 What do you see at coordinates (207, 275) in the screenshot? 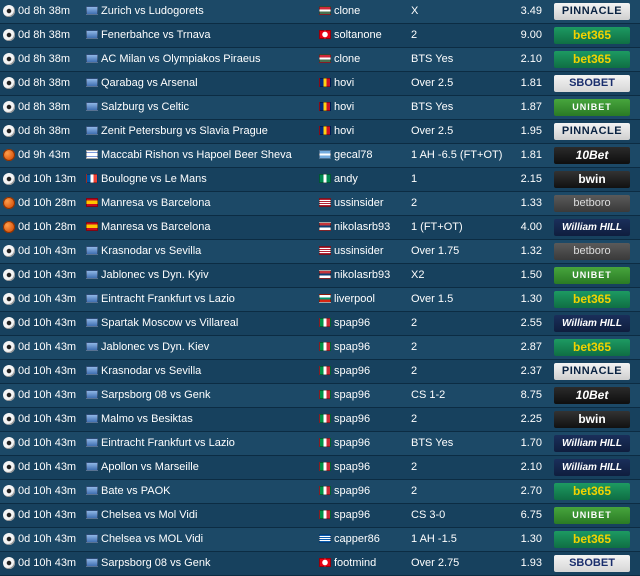
I see `match-link: Jablonec vs Dyn. Kyiv` at bounding box center [207, 275].